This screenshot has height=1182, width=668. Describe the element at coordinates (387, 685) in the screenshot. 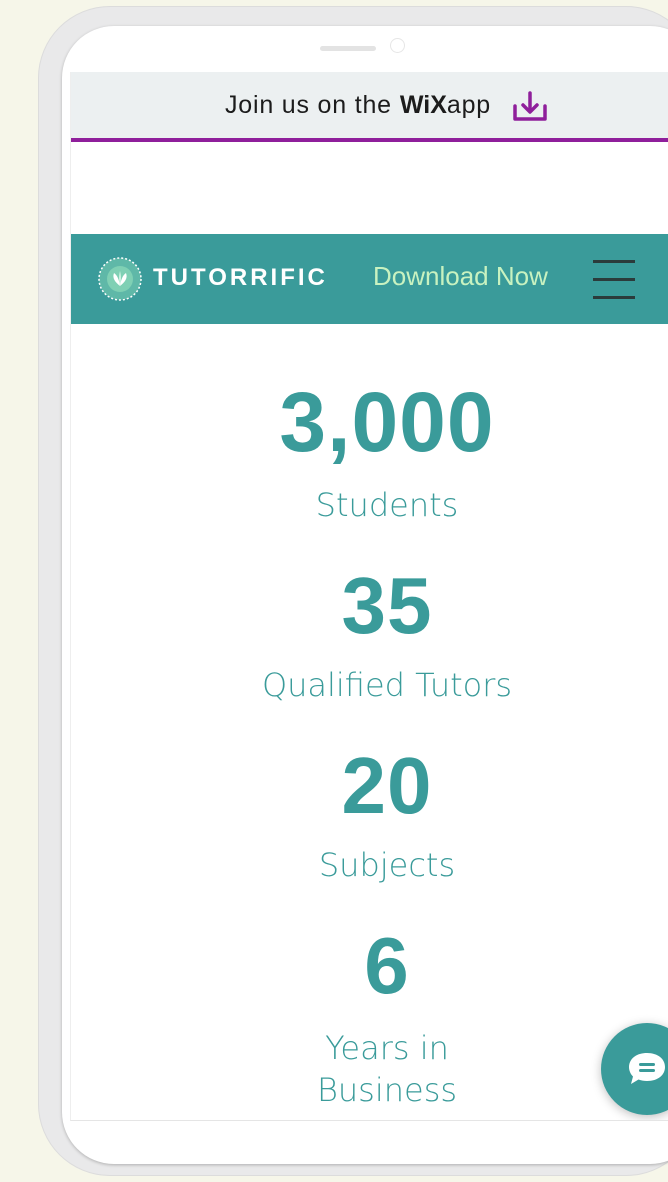

I see `stat-tutors-label: Qualified Tutors` at that location.